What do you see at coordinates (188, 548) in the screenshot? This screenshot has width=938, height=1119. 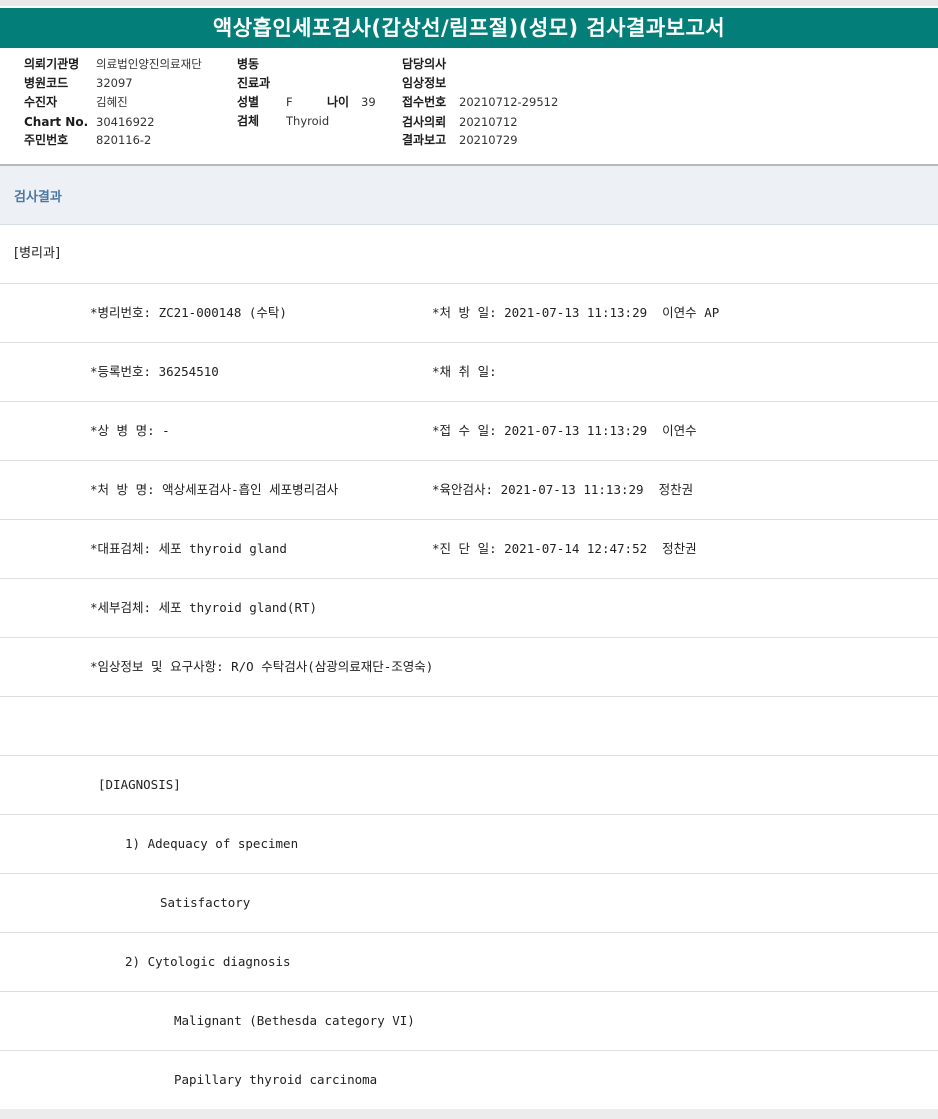 I see `representative-specimen: *대표검체: 세포 thyroid gland` at bounding box center [188, 548].